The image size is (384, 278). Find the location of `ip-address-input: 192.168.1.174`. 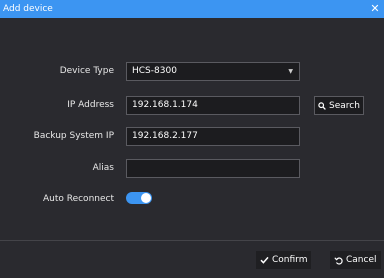

ip-address-input: 192.168.1.174 is located at coordinates (213, 105).